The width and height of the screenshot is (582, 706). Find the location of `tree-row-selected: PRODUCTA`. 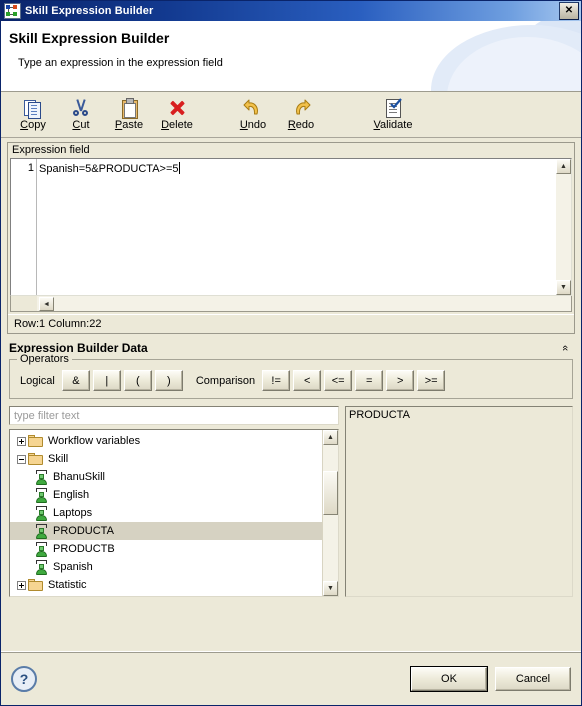

tree-row-selected: PRODUCTA is located at coordinates (166, 531).